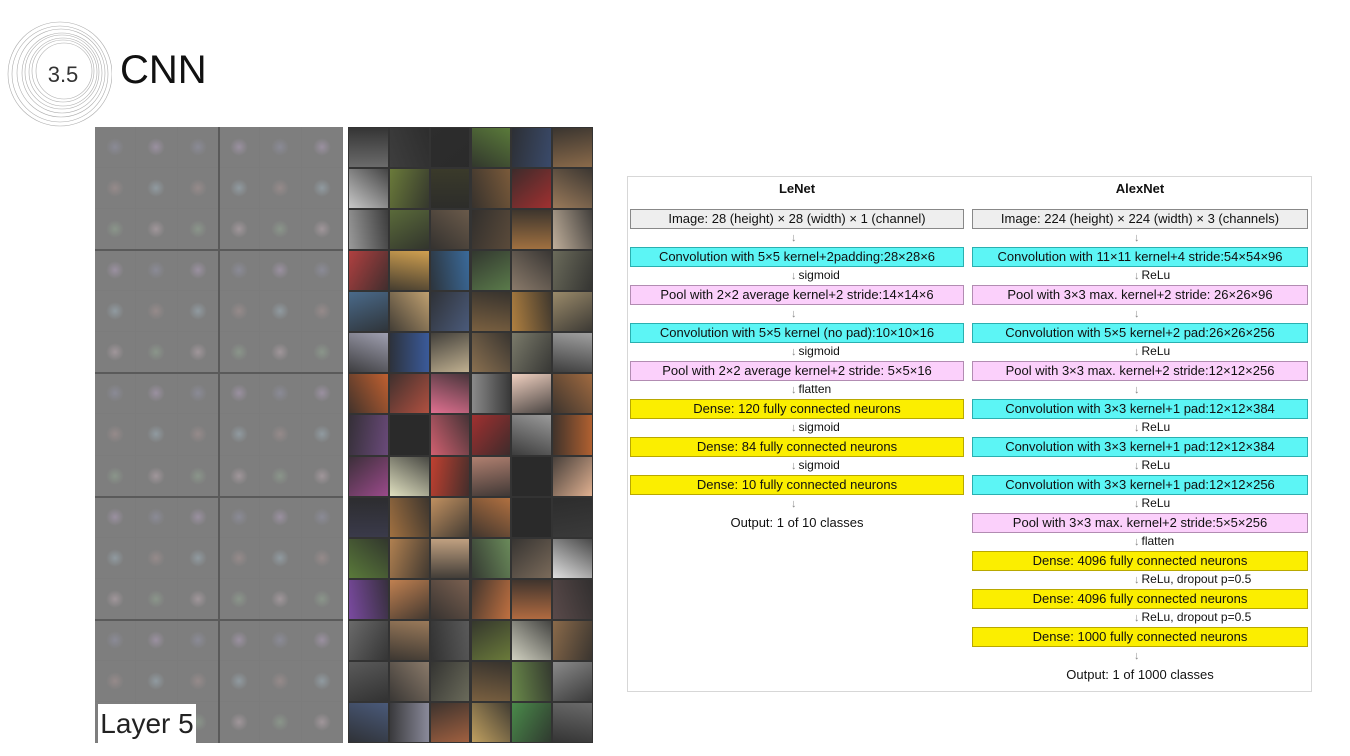 This screenshot has height=756, width=1350. What do you see at coordinates (1140, 561) in the screenshot?
I see `alexnet-layer-box: Dense: 4096 fully connected neurons` at bounding box center [1140, 561].